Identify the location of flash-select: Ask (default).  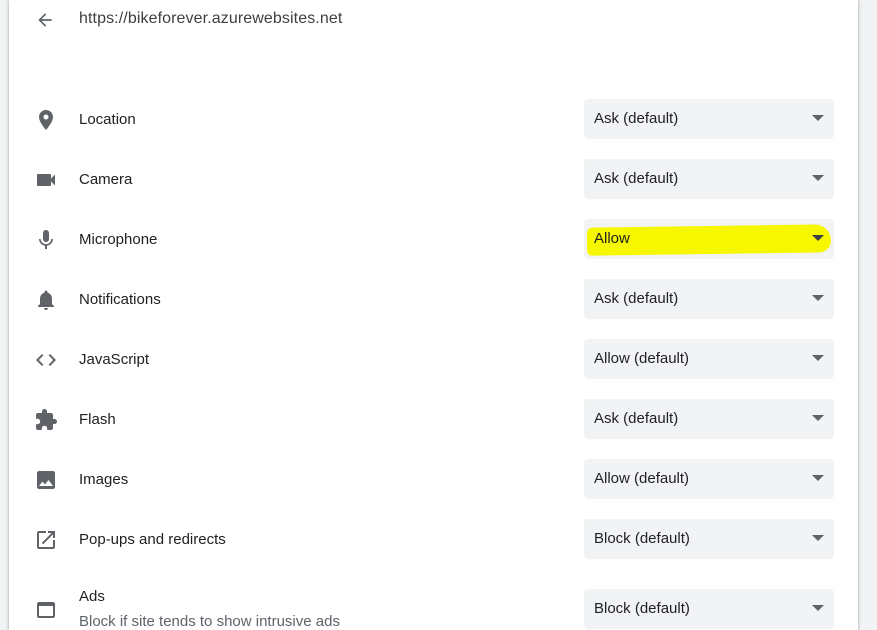
(709, 419).